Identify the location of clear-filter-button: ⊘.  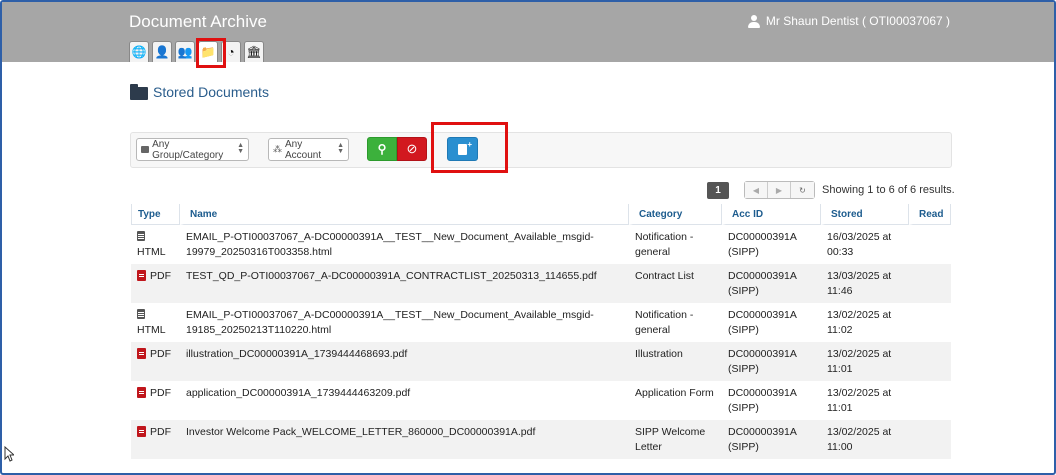
(412, 149).